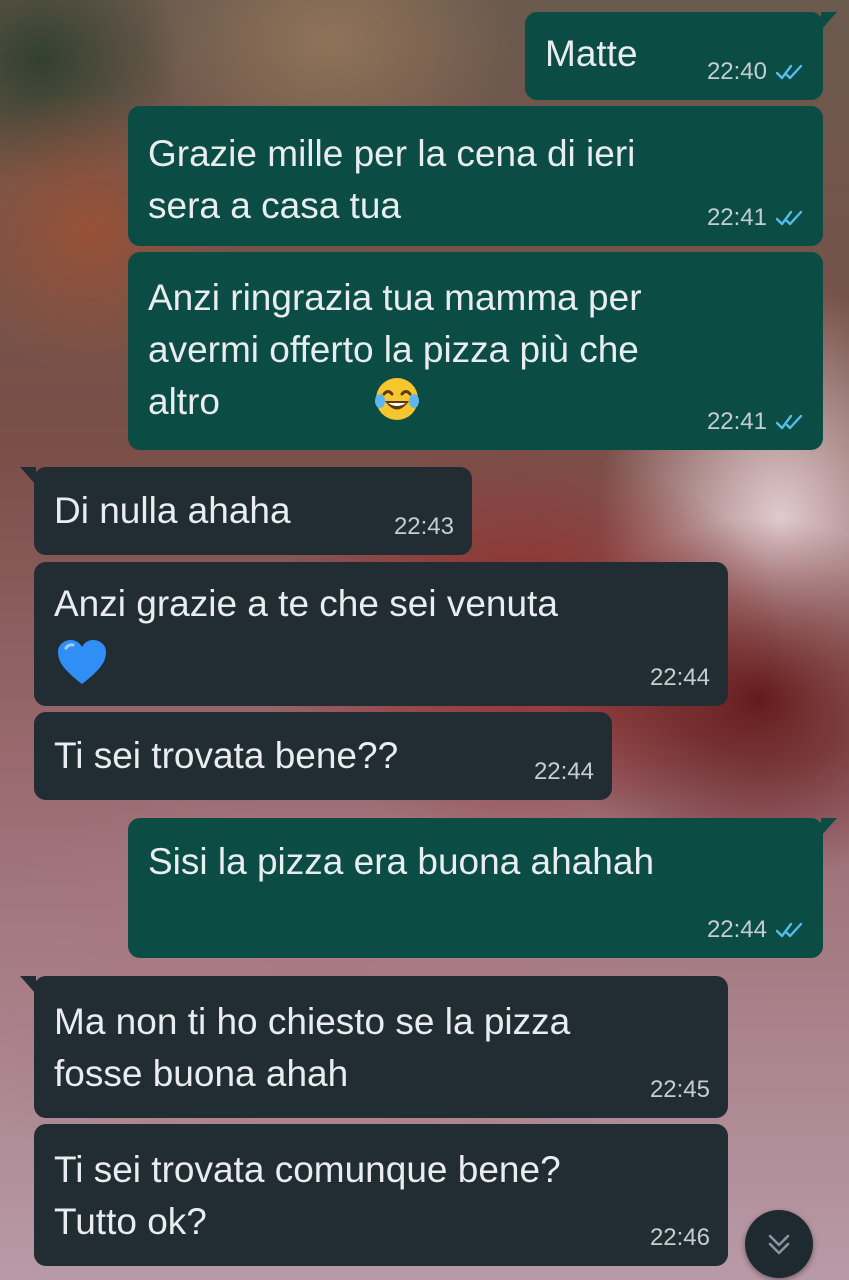  I want to click on message-time: 22:43, so click(423, 526).